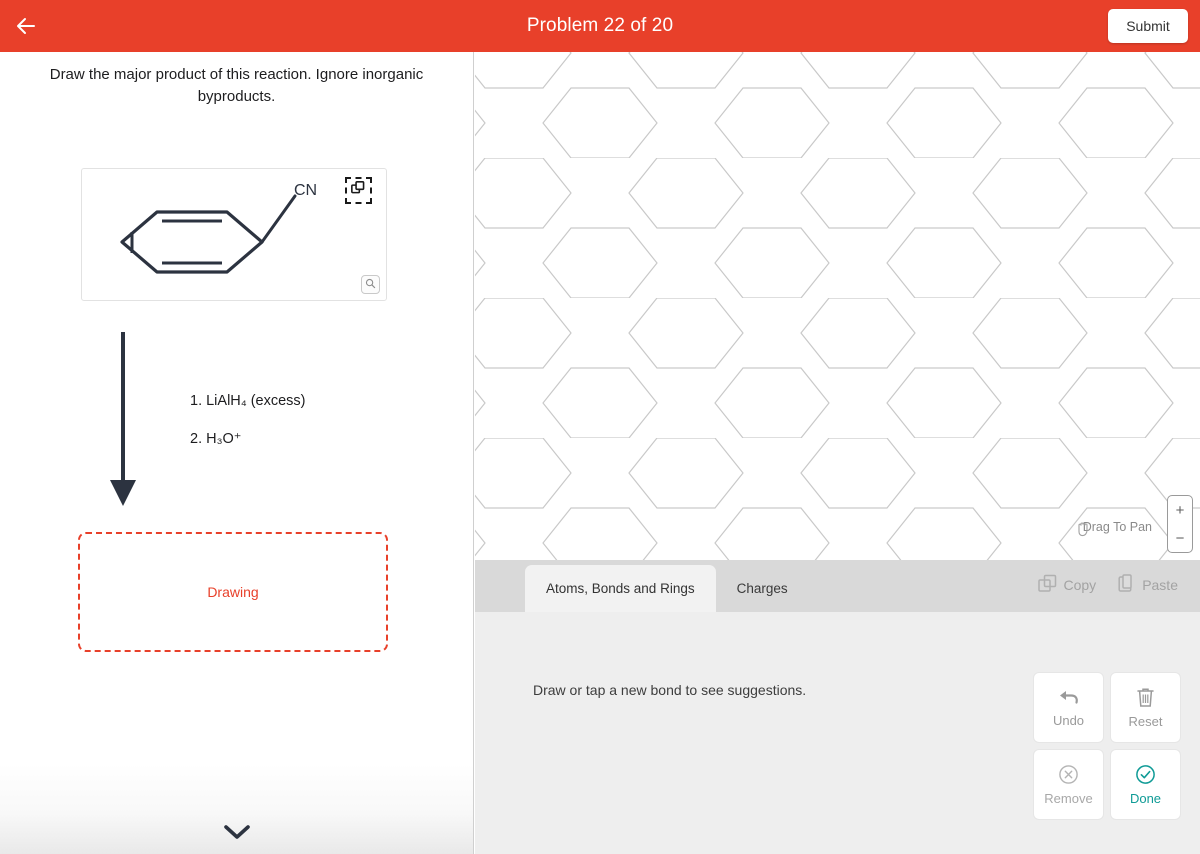 Image resolution: width=1200 pixels, height=854 pixels. Describe the element at coordinates (208, 234) in the screenshot. I see `benzonitrile-structure` at that location.